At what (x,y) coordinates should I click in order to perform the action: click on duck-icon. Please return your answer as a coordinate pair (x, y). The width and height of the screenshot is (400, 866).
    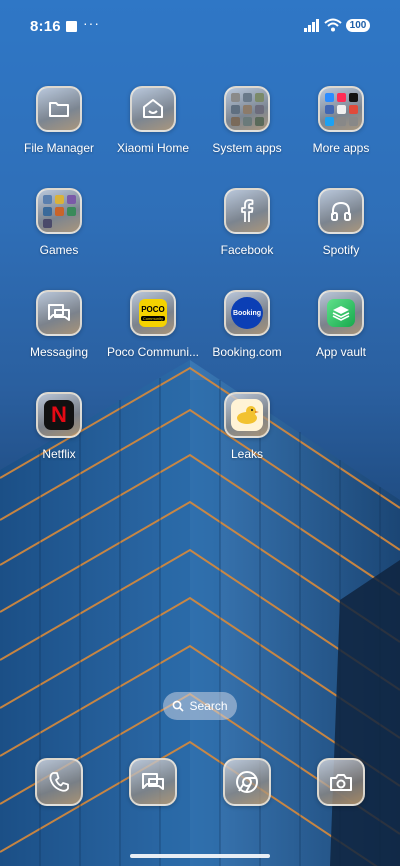
    Looking at the image, I should click on (247, 415).